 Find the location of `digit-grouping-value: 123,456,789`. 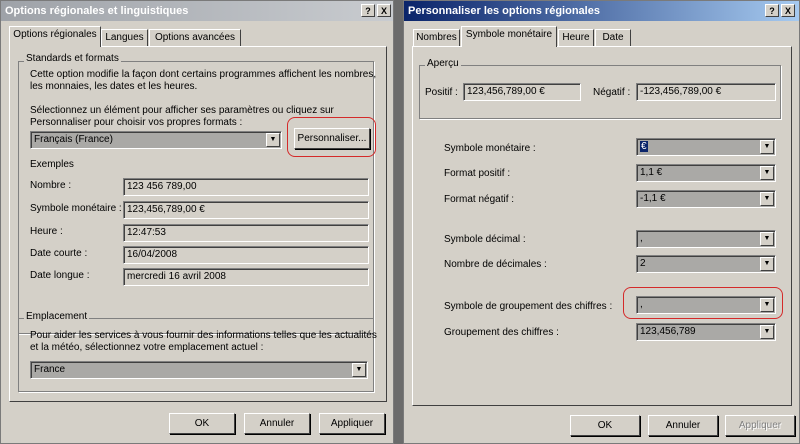

digit-grouping-value: 123,456,789 is located at coordinates (668, 331).